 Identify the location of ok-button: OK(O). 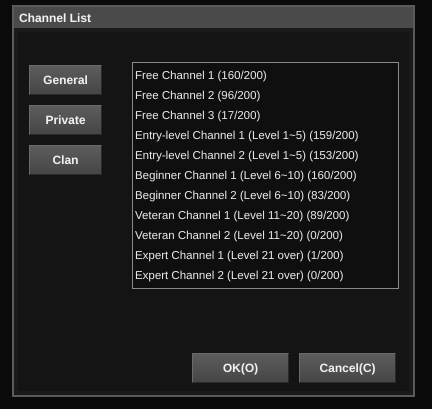
(240, 368).